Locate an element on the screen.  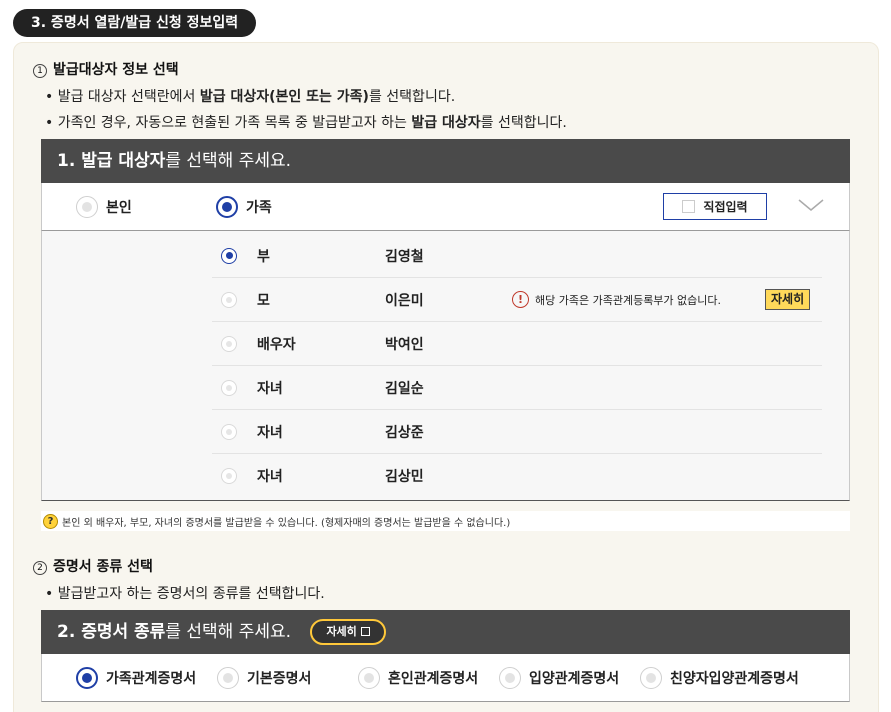
external-link-icon is located at coordinates (365, 631).